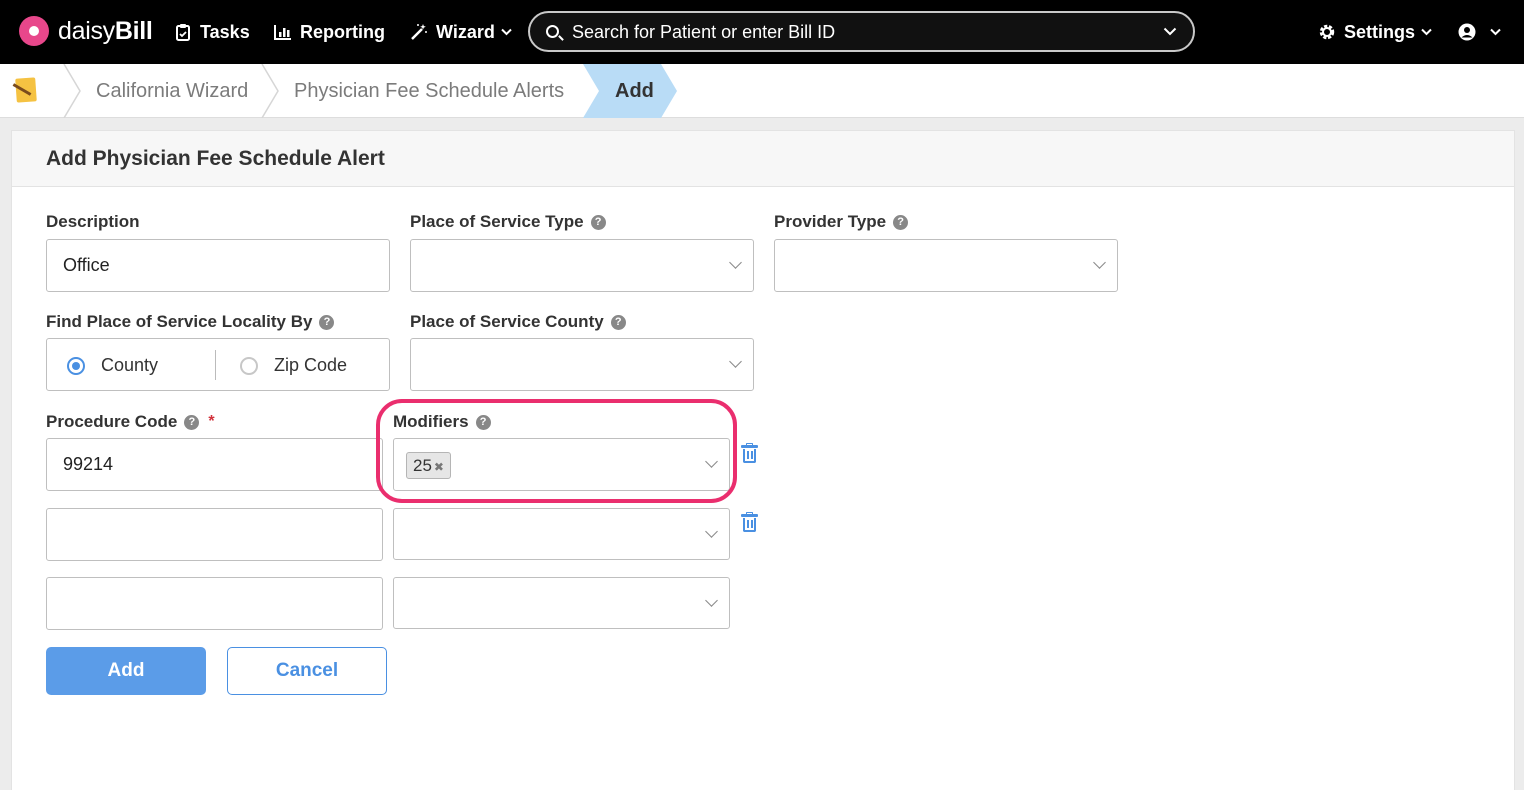  What do you see at coordinates (311, 365) in the screenshot?
I see `radio-zip-label: Zip Code` at bounding box center [311, 365].